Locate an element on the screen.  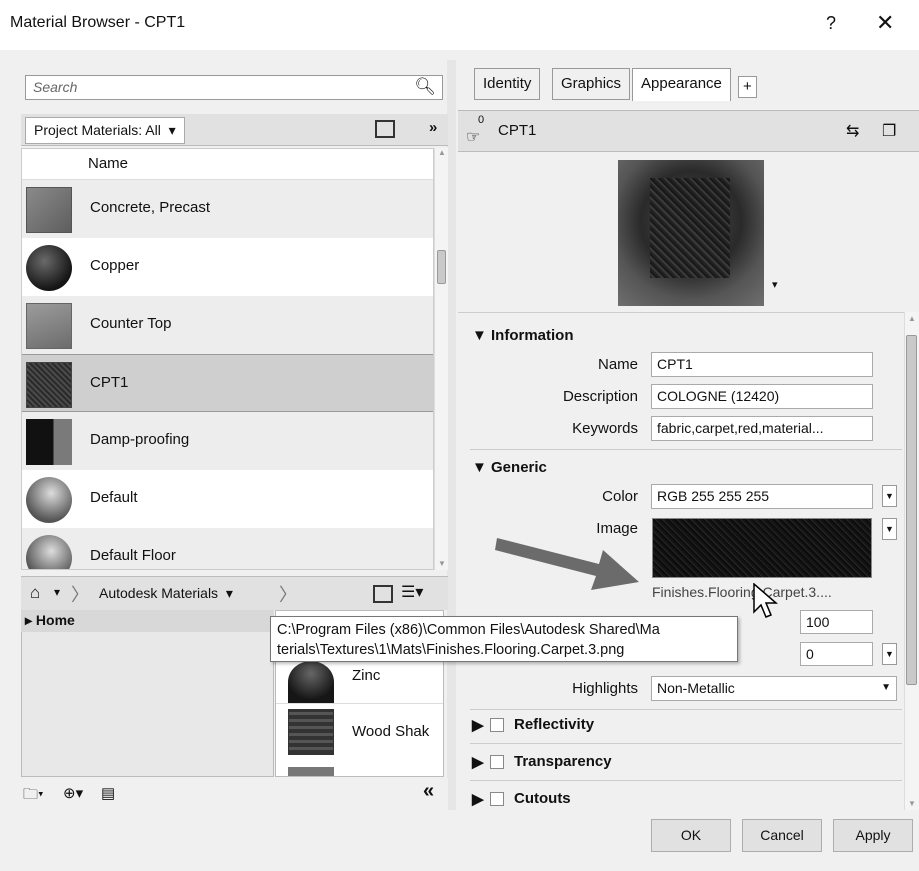
image-fade-value: 100 is located at coordinates (836, 622).